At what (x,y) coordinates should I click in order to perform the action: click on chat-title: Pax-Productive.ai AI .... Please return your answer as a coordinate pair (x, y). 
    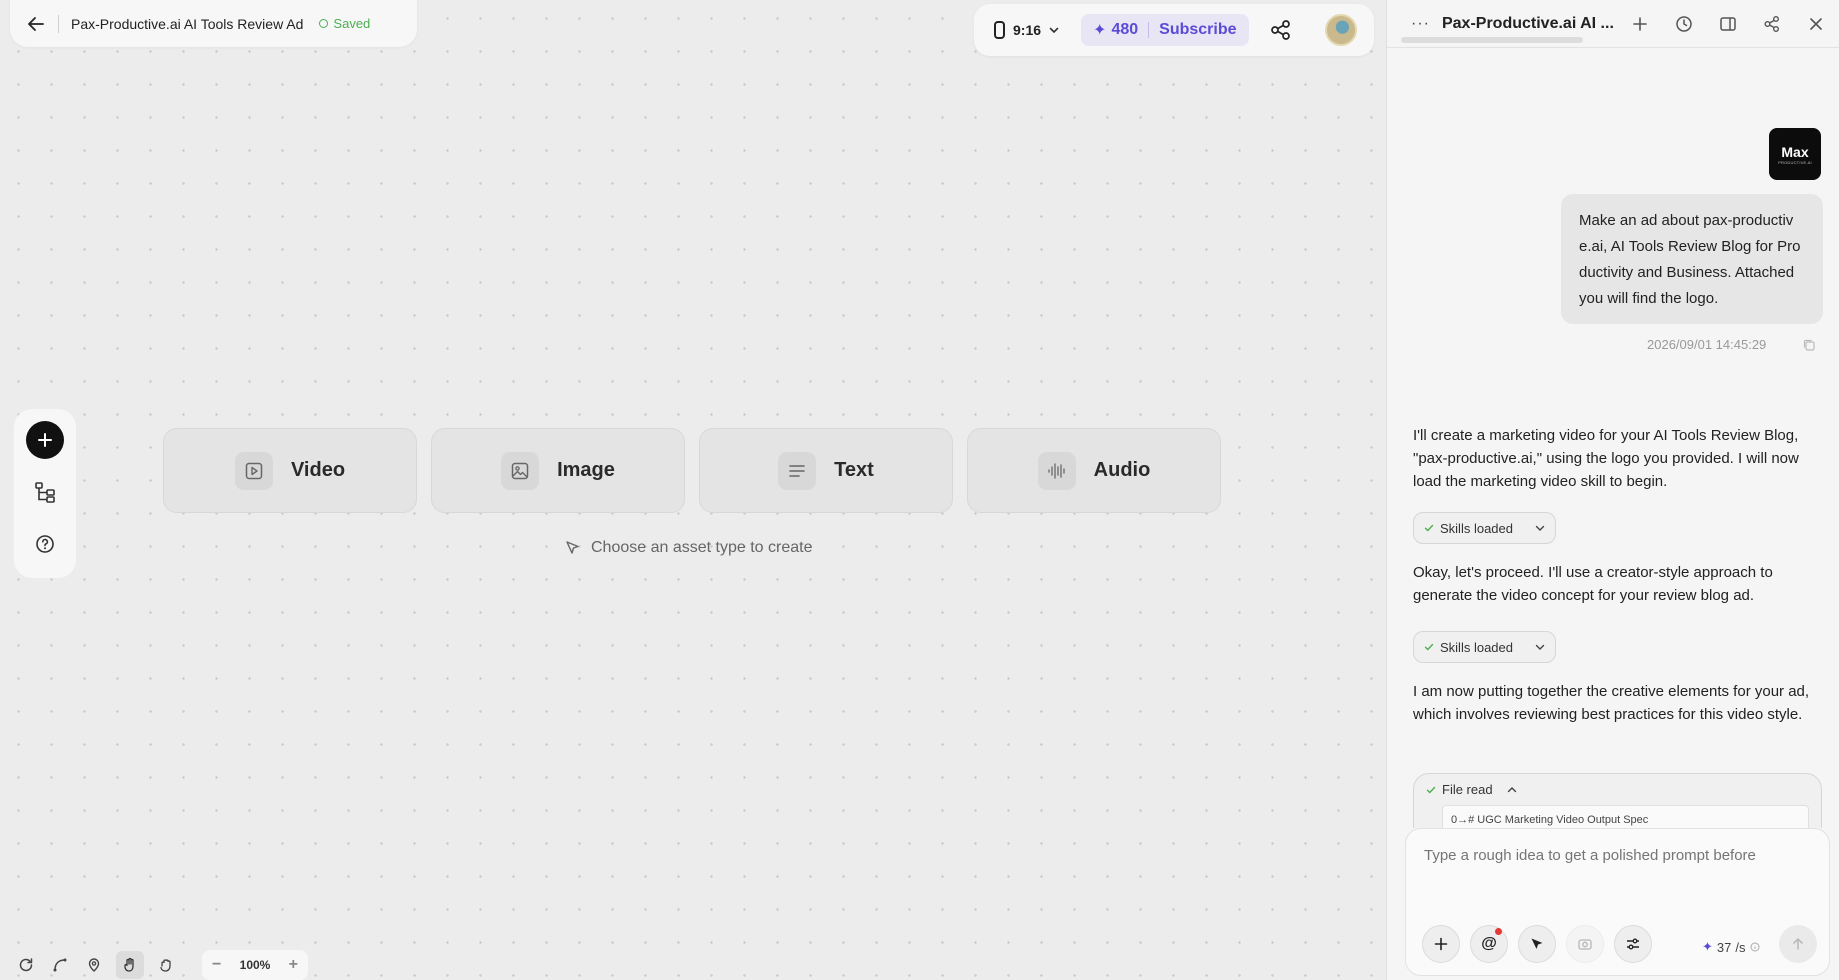
    Looking at the image, I should click on (1532, 24).